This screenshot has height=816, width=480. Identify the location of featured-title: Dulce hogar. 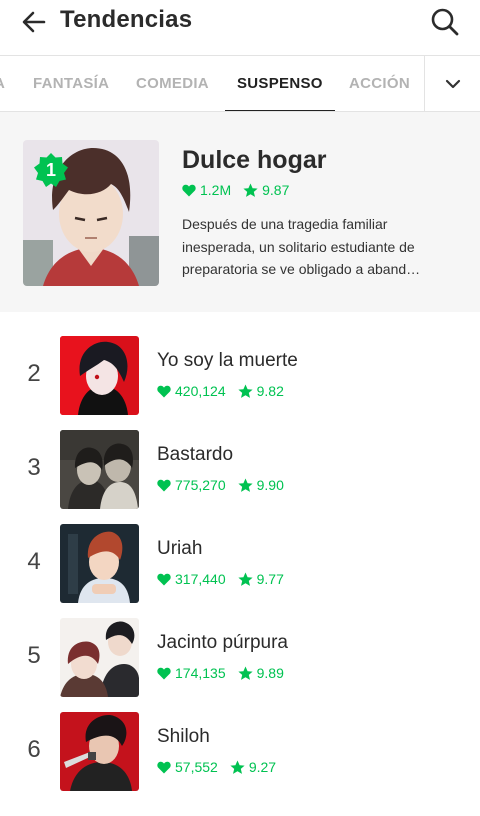
(254, 160).